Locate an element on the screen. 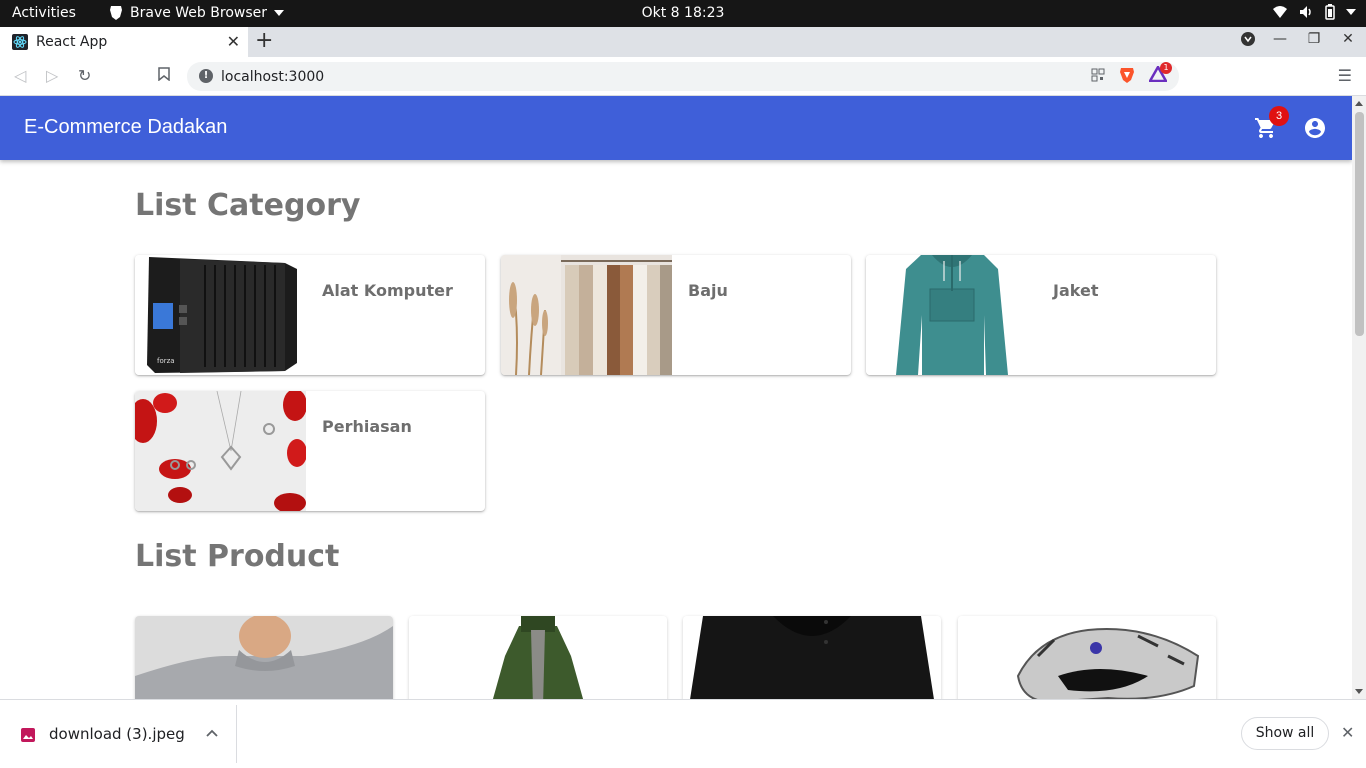  site-info-icon: ! is located at coordinates (206, 76).